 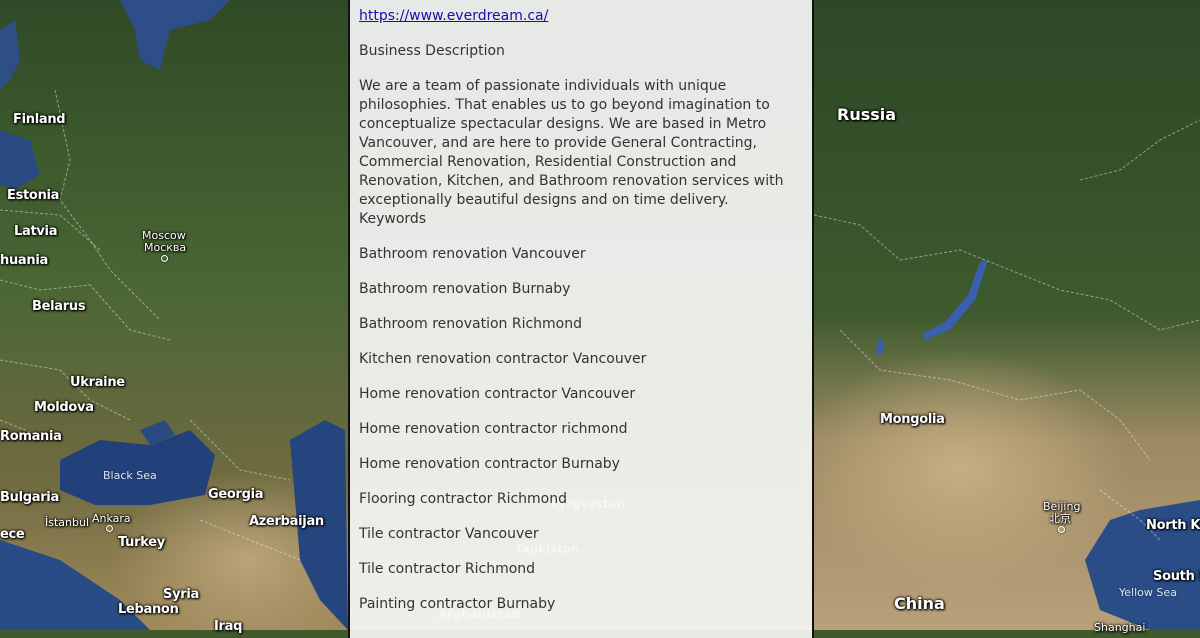 I want to click on gobi-desert, so click(x=960, y=470).